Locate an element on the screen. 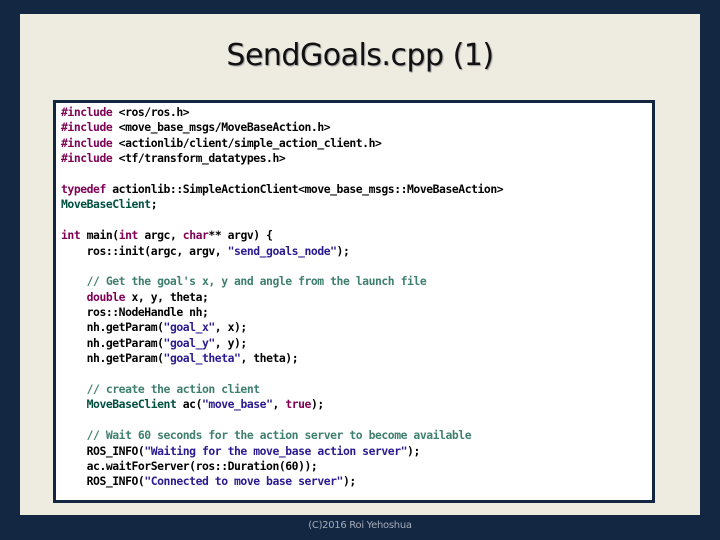  code-keyword: true is located at coordinates (298, 404).